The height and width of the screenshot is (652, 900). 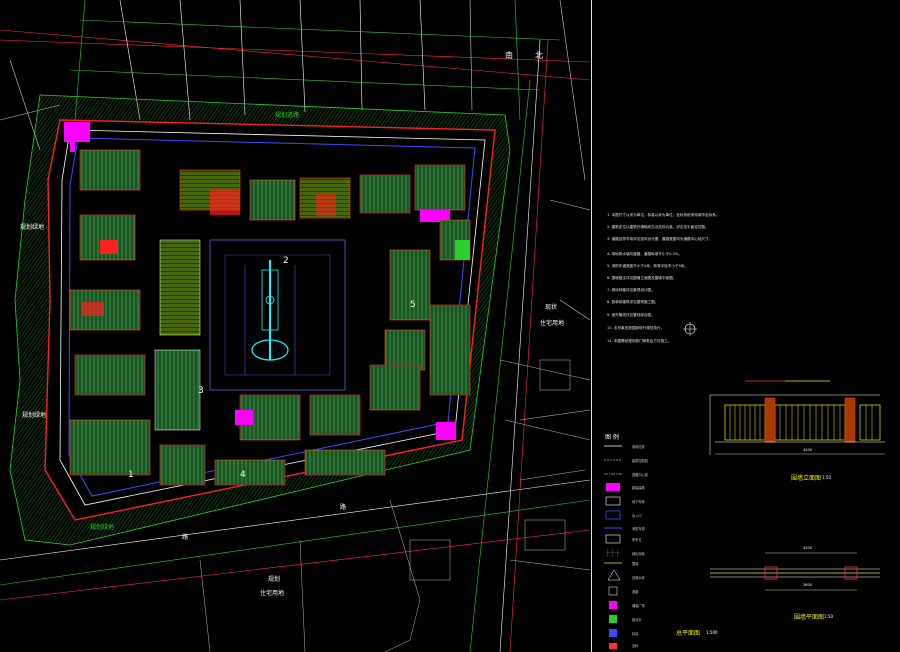 What do you see at coordinates (637, 516) in the screenshot?
I see `legend-item: 出入口` at bounding box center [637, 516].